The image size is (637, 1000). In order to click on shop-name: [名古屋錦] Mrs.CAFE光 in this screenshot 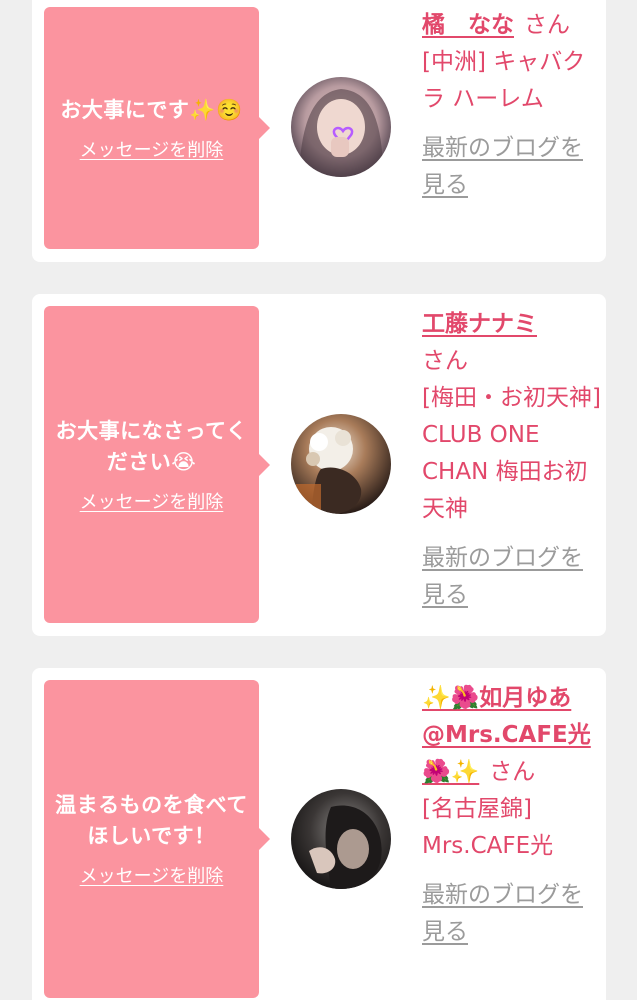, I will do `click(488, 827)`.